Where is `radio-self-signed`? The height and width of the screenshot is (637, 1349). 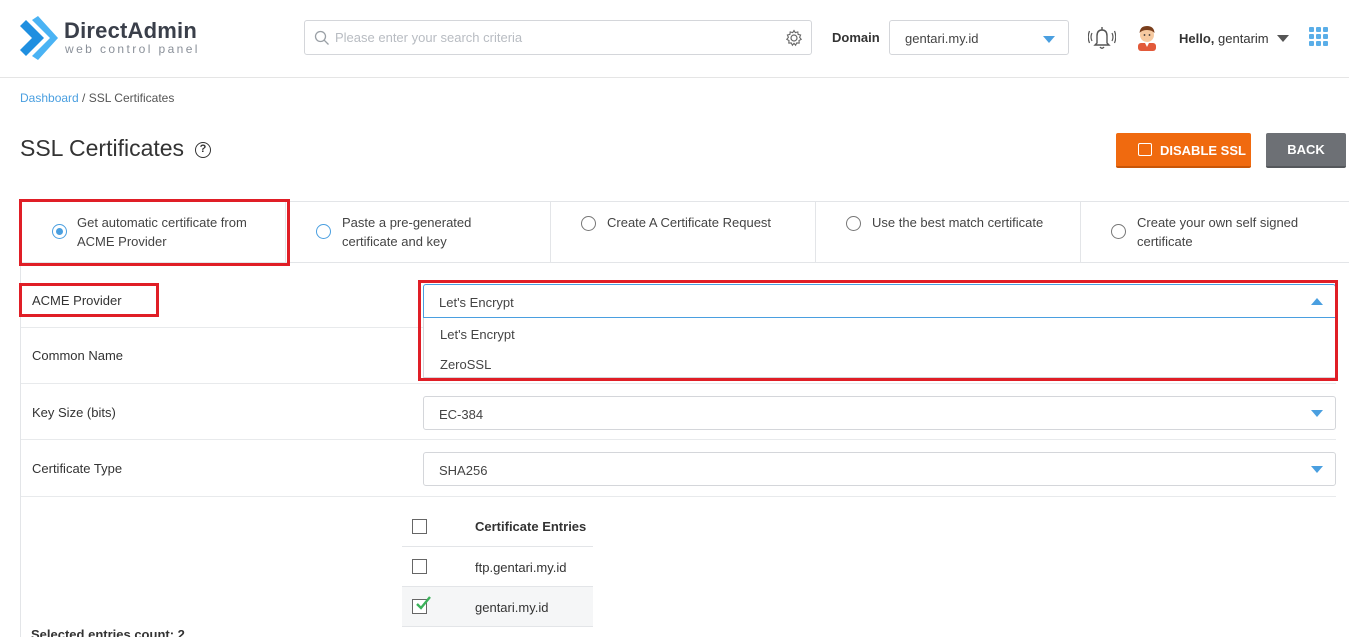 radio-self-signed is located at coordinates (1118, 231).